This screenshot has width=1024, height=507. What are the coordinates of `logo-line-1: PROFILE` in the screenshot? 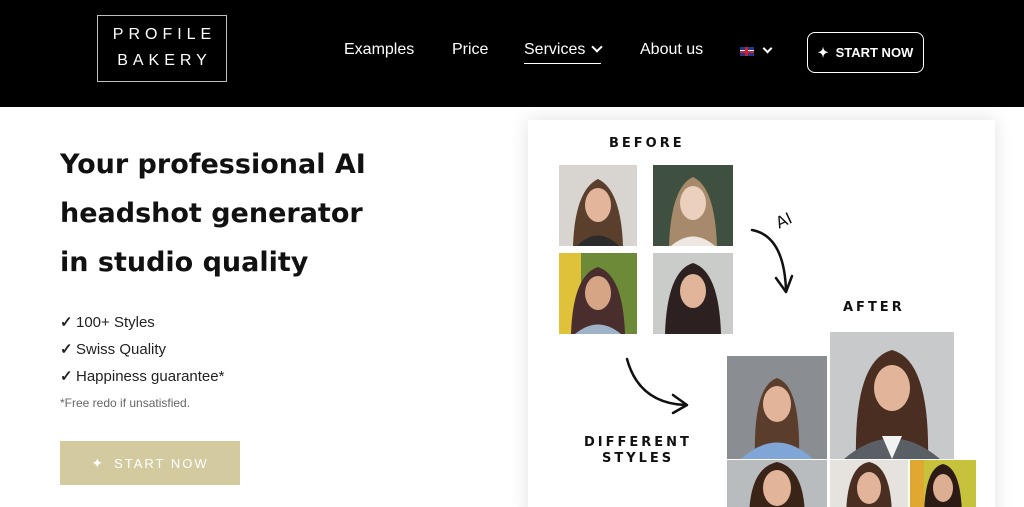 It's located at (164, 34).